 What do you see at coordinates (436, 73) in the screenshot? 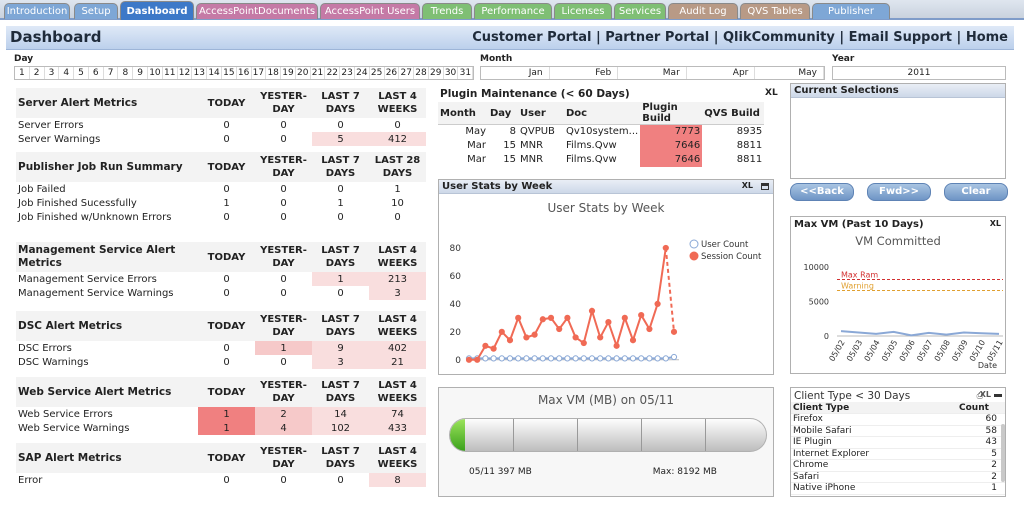
I see `day-cell: 29` at bounding box center [436, 73].